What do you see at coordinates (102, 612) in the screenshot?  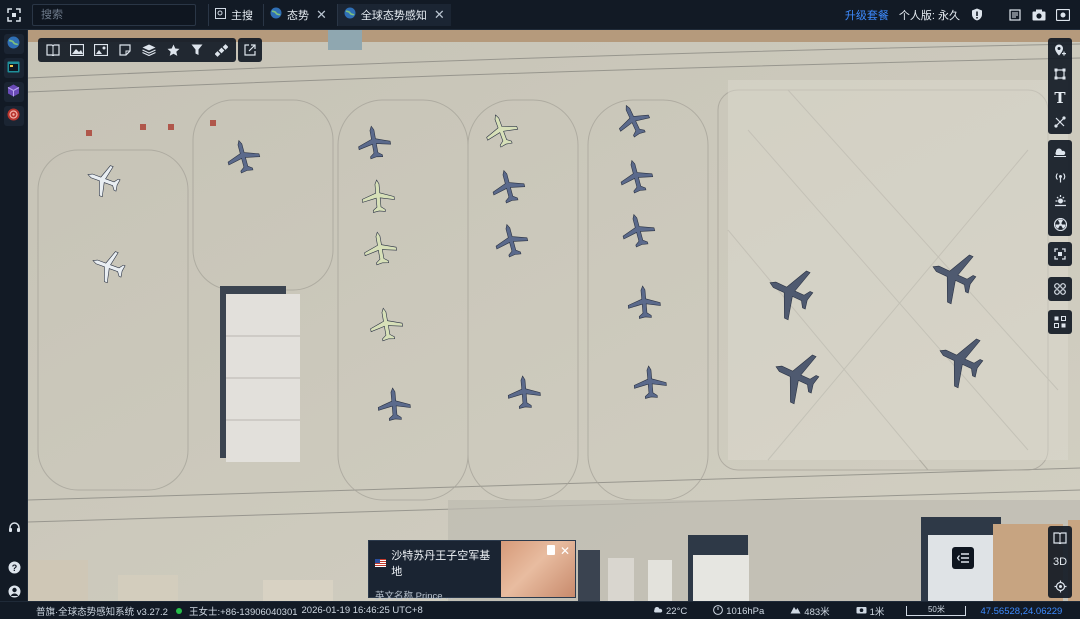 I see `app-version: 普旗·全球态势感知系统 v3.27.2` at bounding box center [102, 612].